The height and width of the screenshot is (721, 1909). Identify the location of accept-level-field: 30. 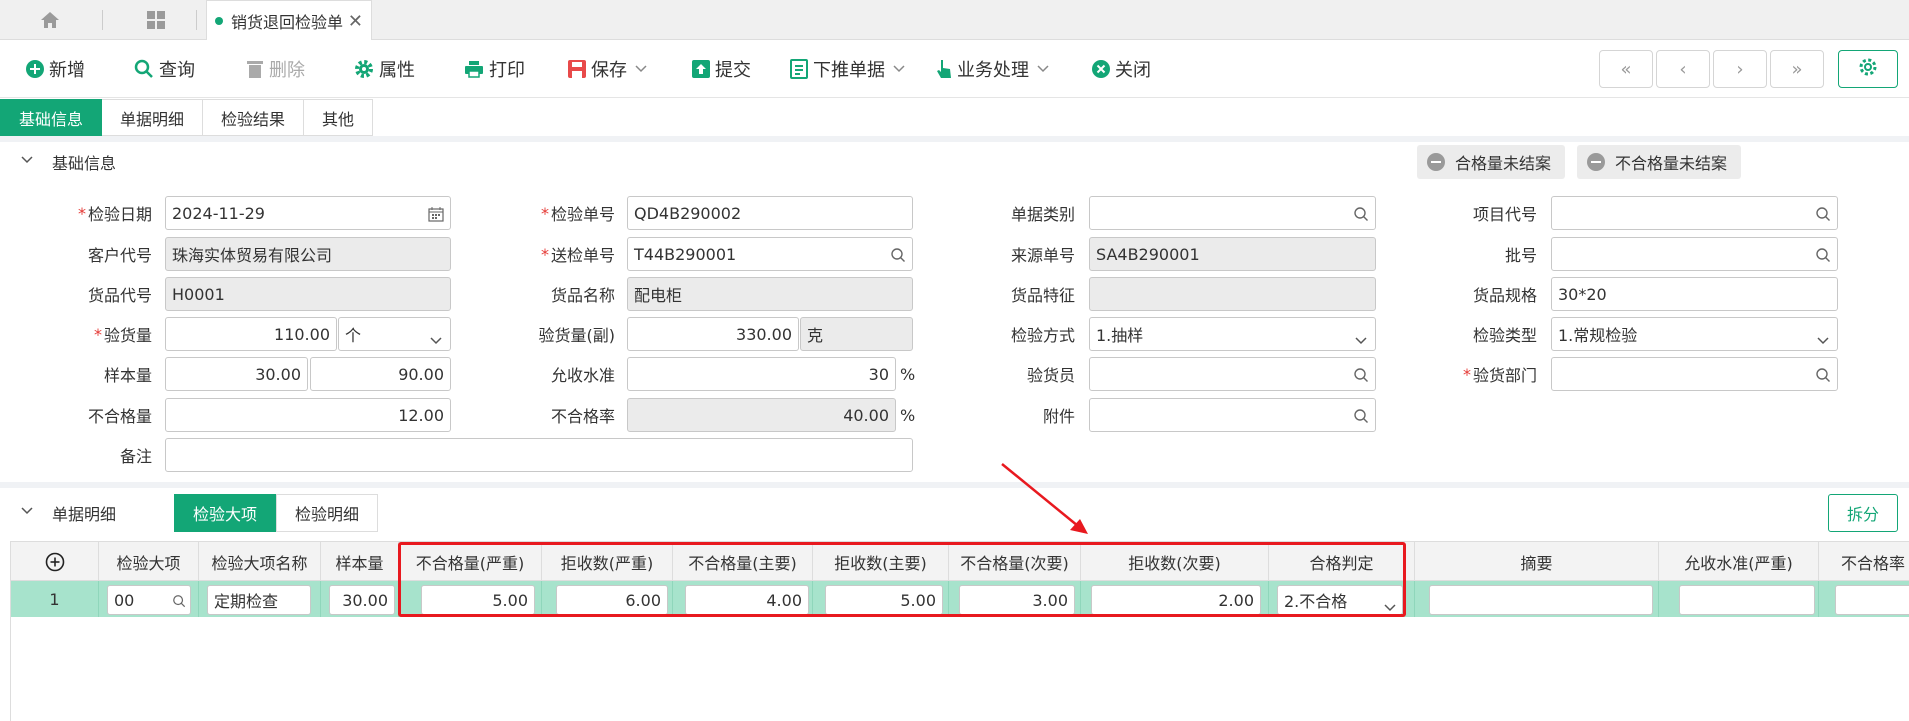
(761, 374).